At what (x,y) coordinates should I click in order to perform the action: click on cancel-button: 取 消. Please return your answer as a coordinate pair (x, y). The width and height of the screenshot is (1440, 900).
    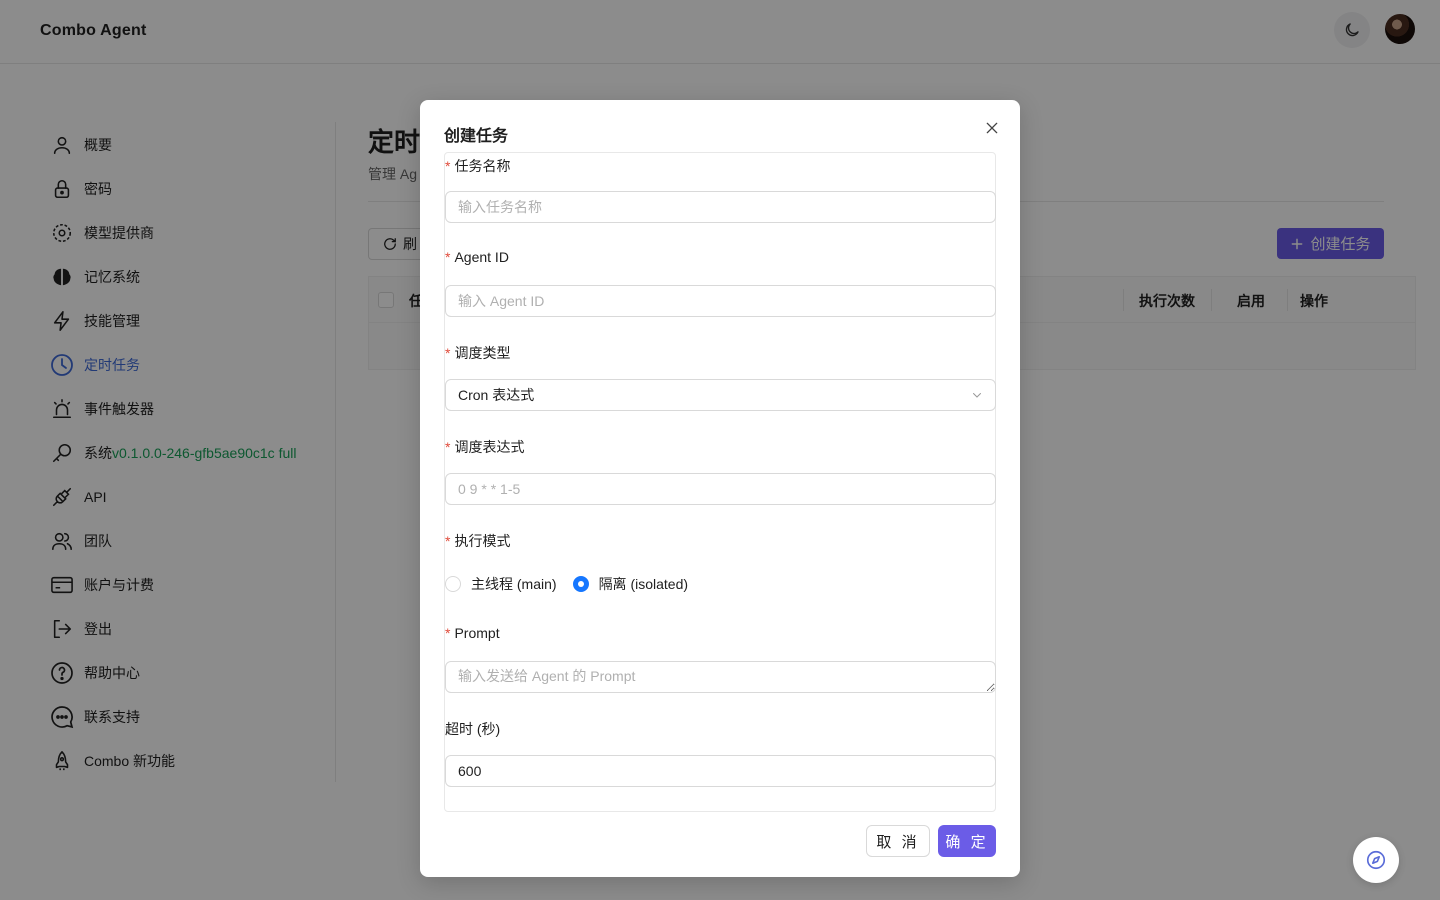
    Looking at the image, I should click on (898, 841).